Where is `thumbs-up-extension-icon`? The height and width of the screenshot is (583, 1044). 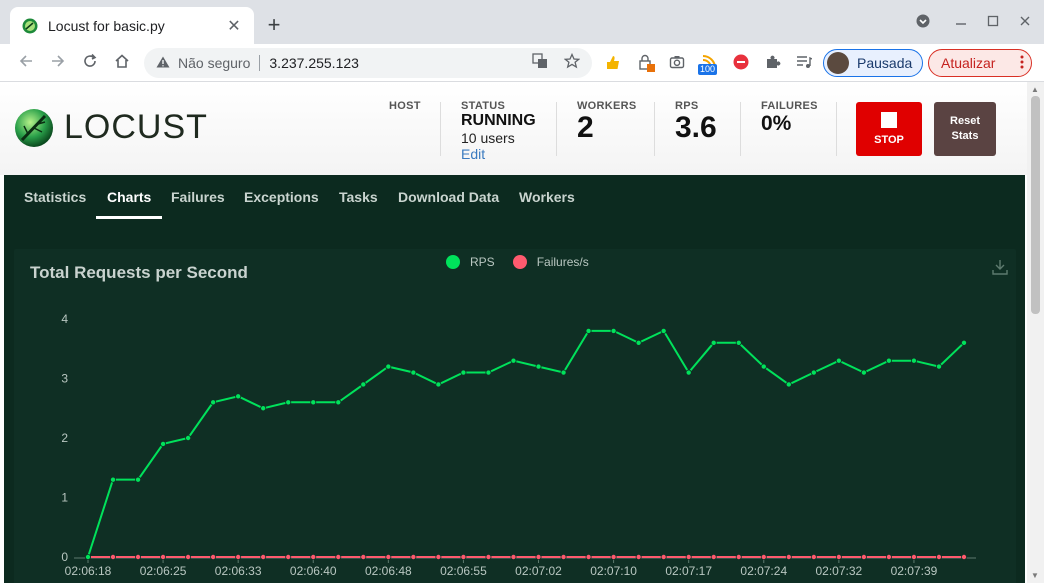 thumbs-up-extension-icon is located at coordinates (613, 63).